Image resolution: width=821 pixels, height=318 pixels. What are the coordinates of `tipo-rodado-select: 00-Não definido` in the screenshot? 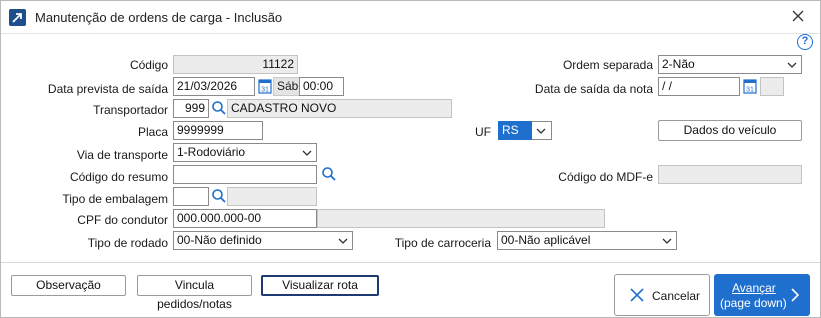 It's located at (263, 240).